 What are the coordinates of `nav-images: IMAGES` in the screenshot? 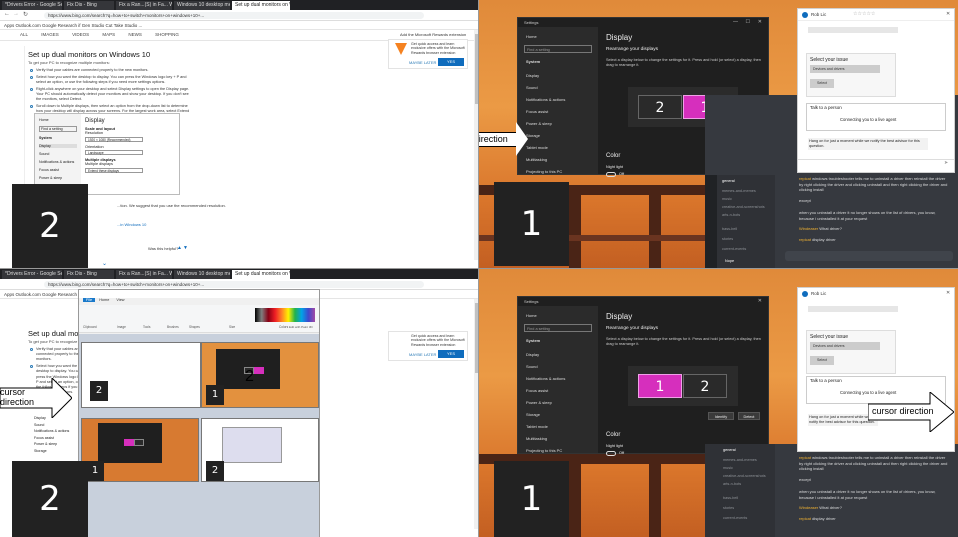 It's located at (50, 34).